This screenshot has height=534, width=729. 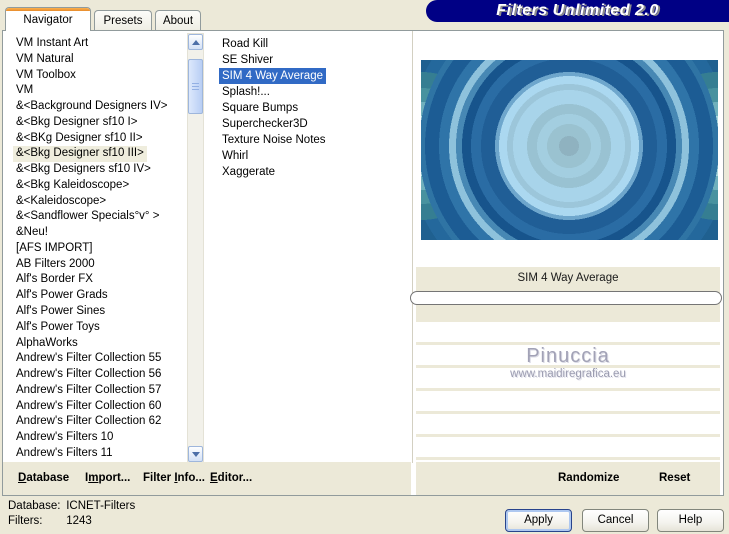 I want to click on watermark-title: Pinuccia, so click(x=568, y=356).